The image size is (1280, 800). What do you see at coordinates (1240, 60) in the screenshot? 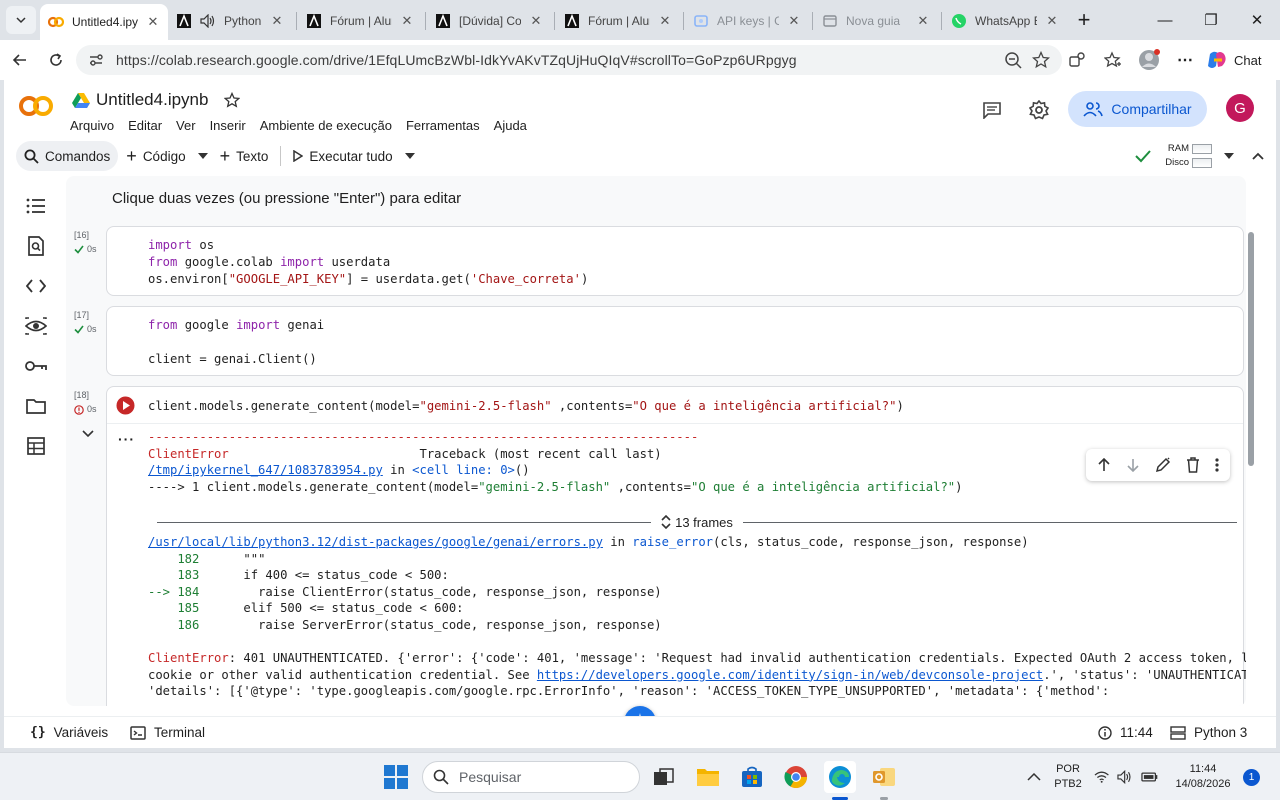
I see `copilot-chat-button: Chat` at bounding box center [1240, 60].